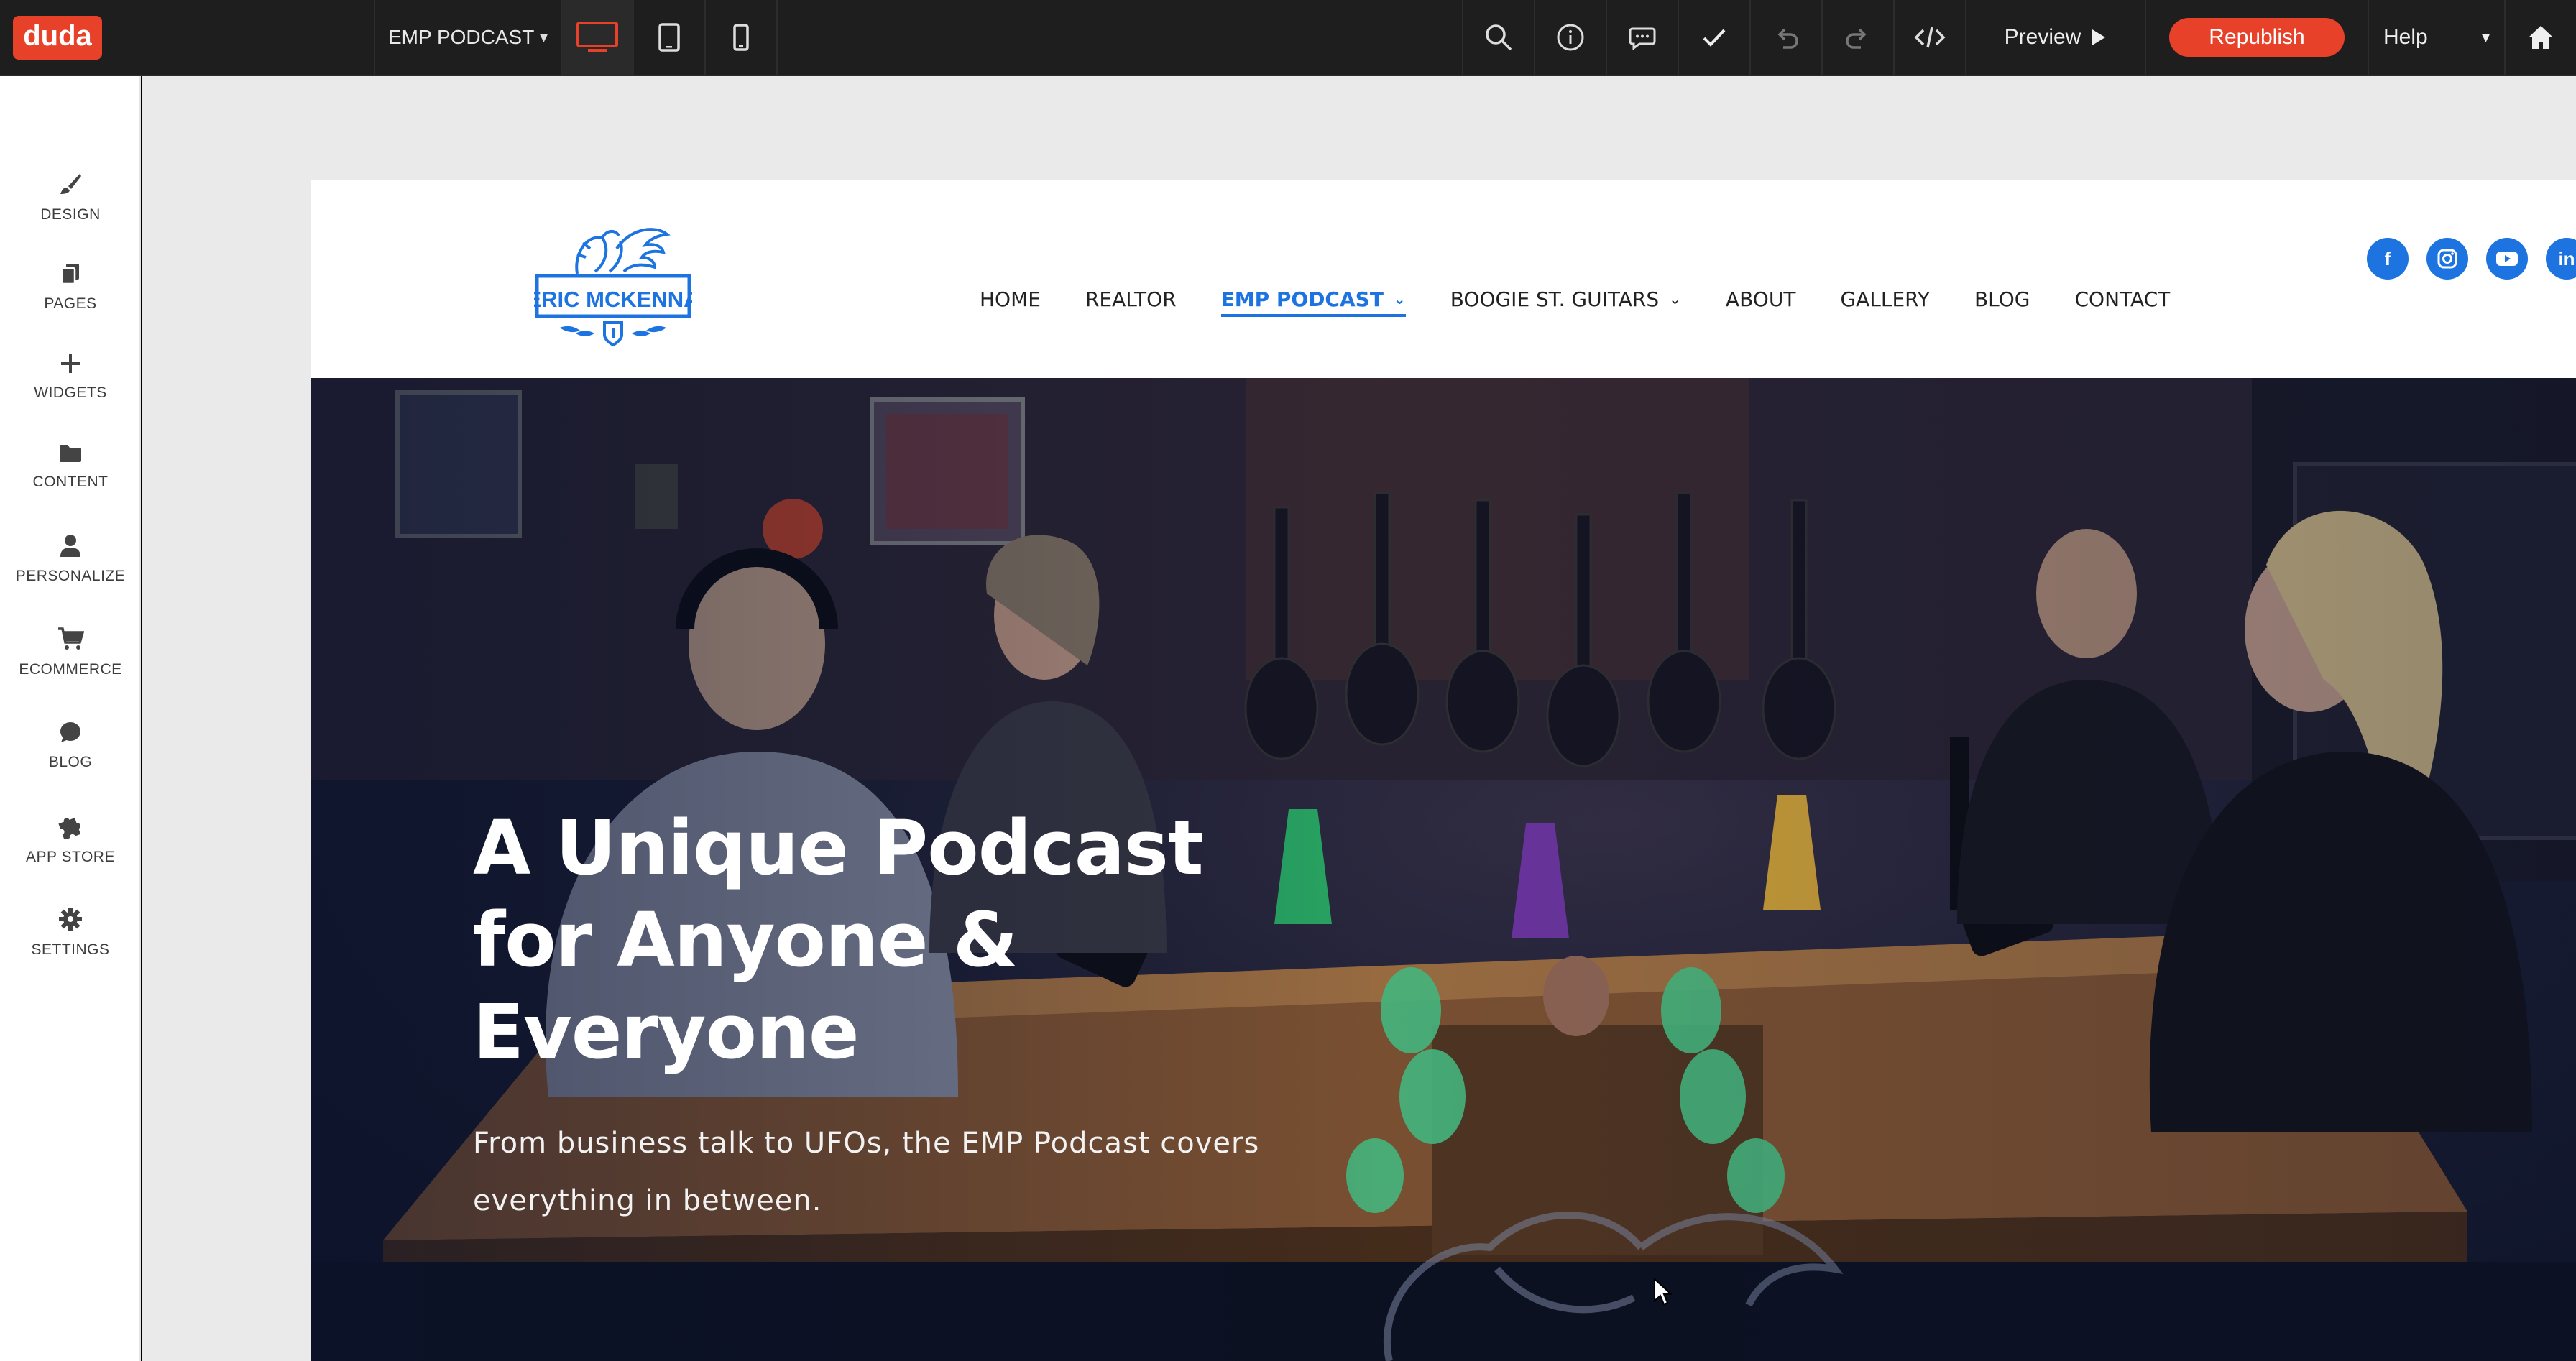  I want to click on puzzle-icon, so click(69, 828).